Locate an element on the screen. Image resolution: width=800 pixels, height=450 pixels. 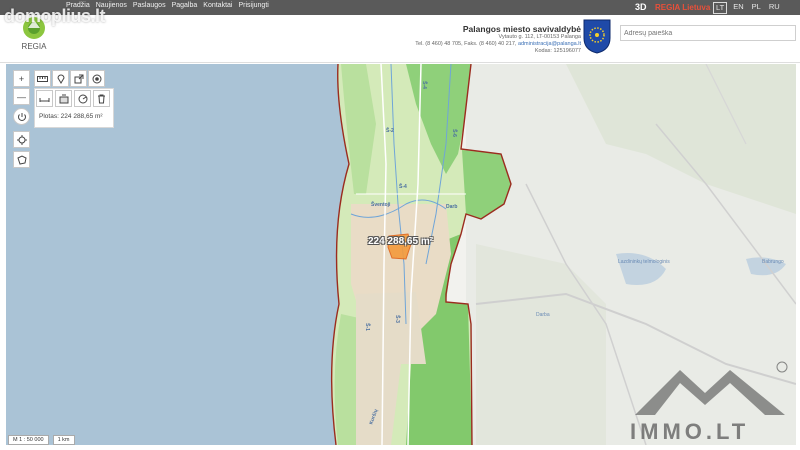
lang-lt: LT is located at coordinates (720, 8).